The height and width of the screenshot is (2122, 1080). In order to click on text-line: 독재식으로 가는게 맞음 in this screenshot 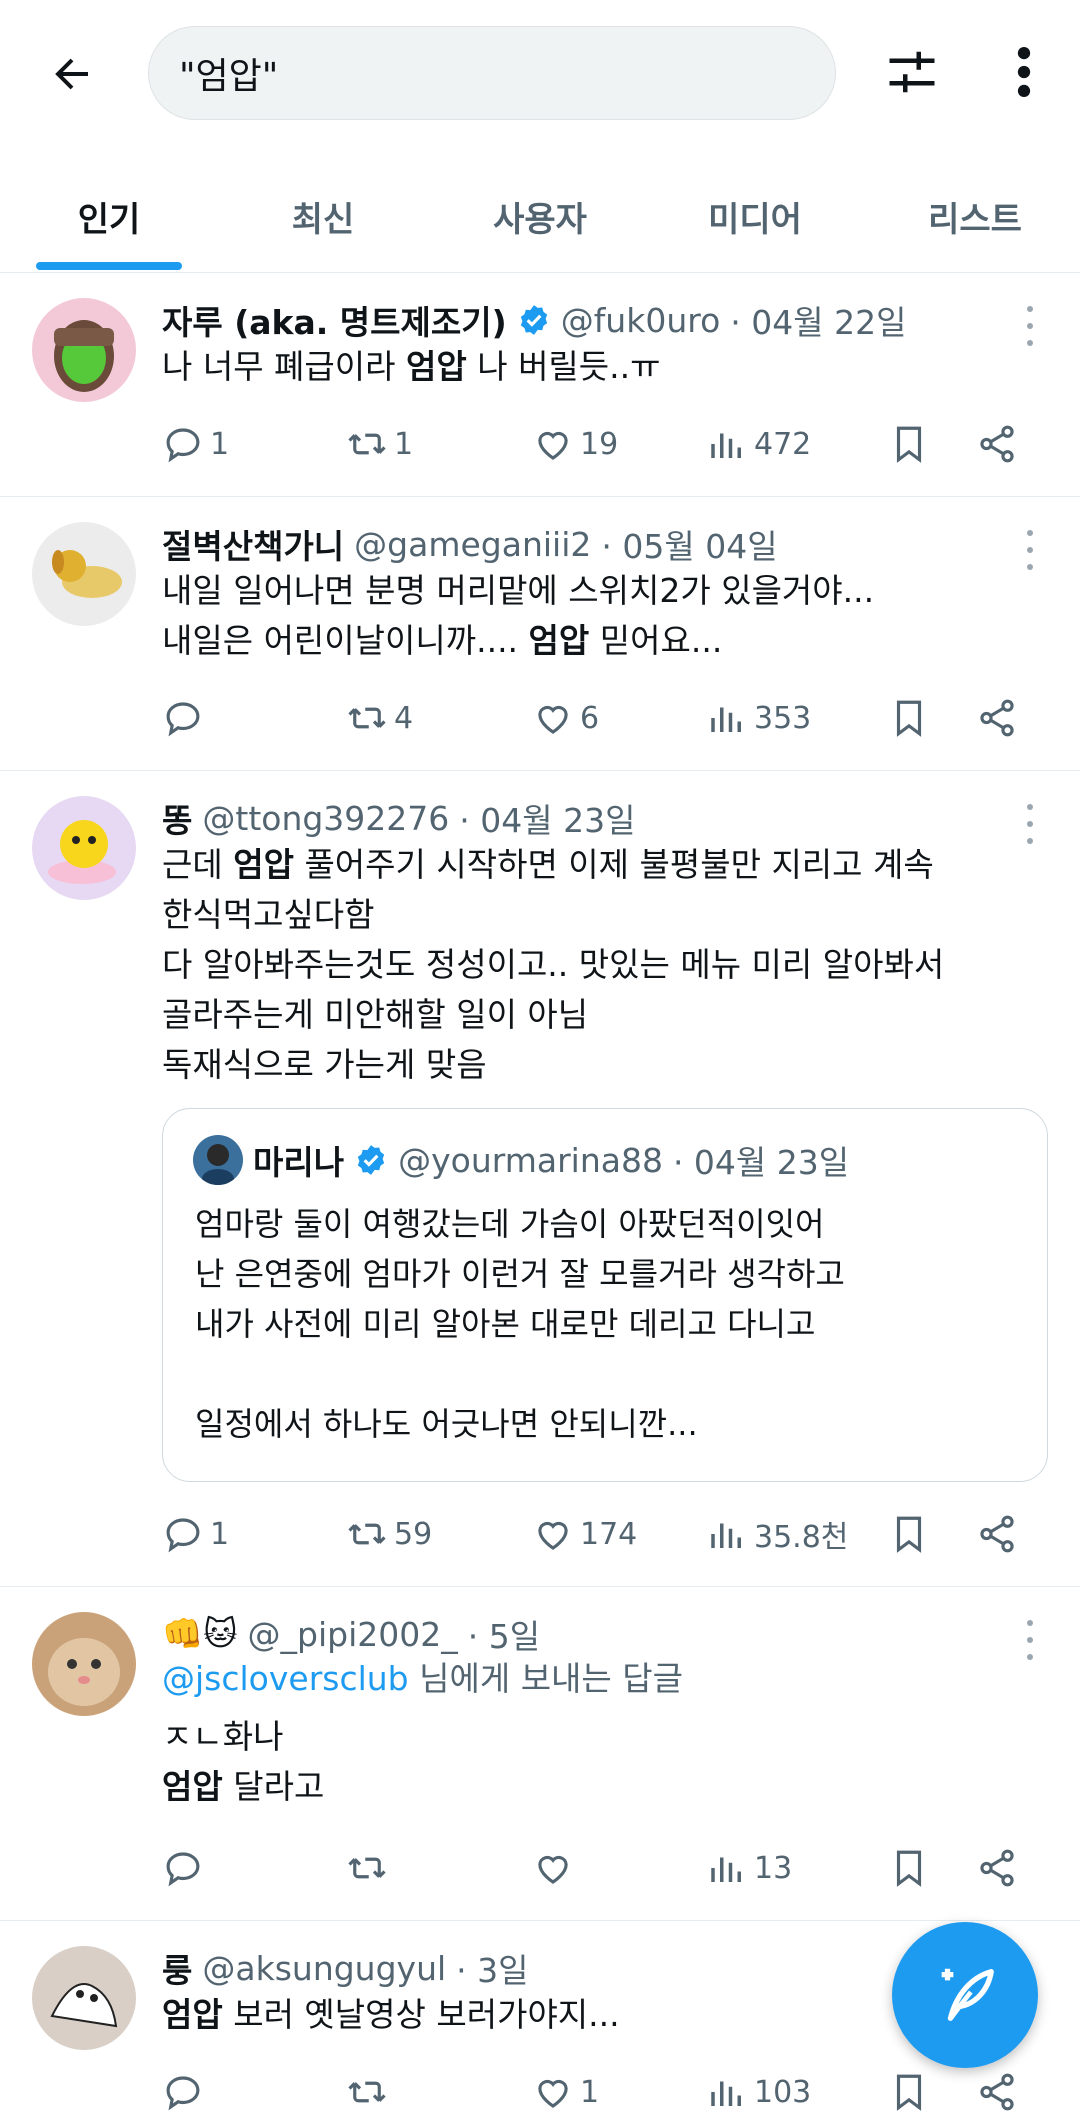, I will do `click(324, 1064)`.